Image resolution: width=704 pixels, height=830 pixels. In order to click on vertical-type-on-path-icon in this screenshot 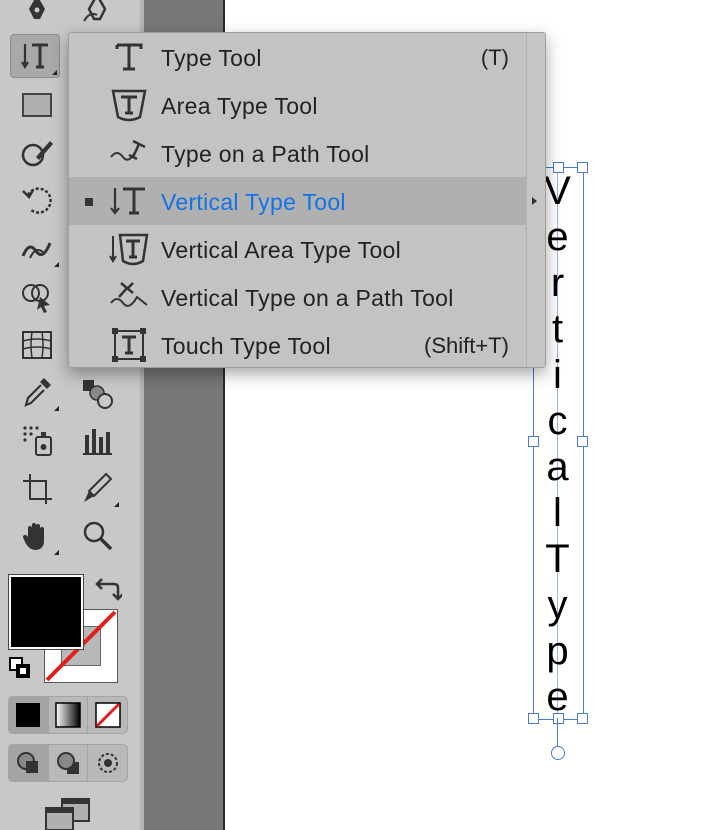, I will do `click(129, 294)`.